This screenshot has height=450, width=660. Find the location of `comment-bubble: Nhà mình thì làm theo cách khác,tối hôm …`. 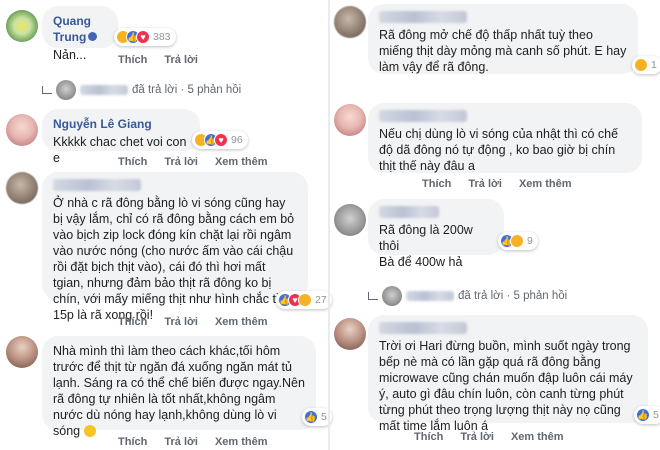

comment-bubble: Nhà mình thì làm theo cách khác,tối hôm … is located at coordinates (179, 387).